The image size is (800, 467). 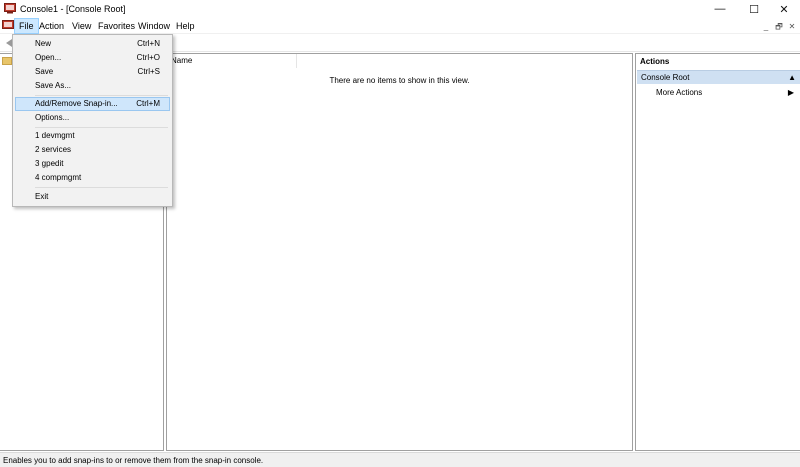 What do you see at coordinates (232, 61) in the screenshot?
I see `name-column-header: Name` at bounding box center [232, 61].